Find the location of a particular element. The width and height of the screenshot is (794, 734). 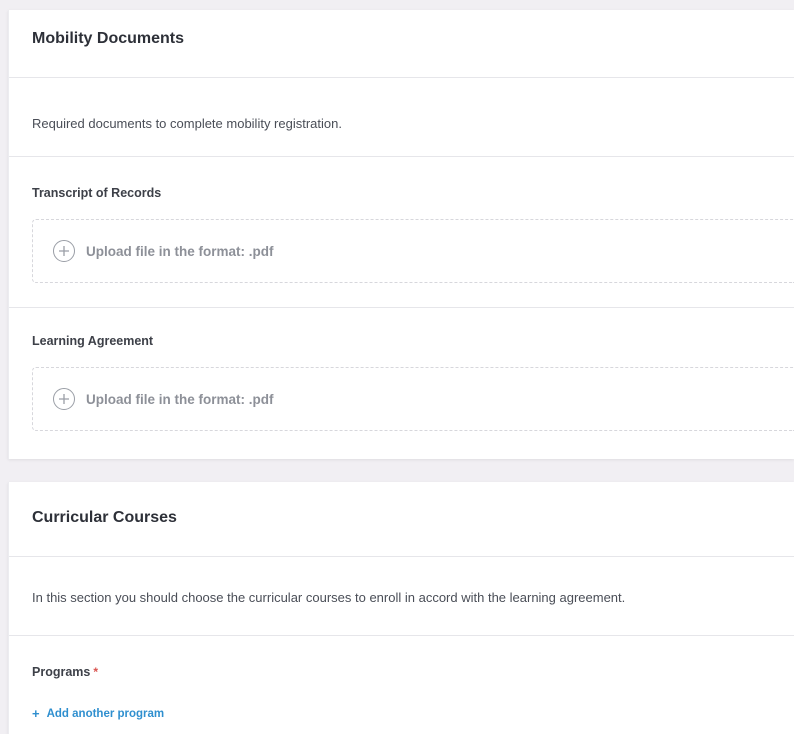

mobility-documents-title: Mobility Documents is located at coordinates (108, 38).